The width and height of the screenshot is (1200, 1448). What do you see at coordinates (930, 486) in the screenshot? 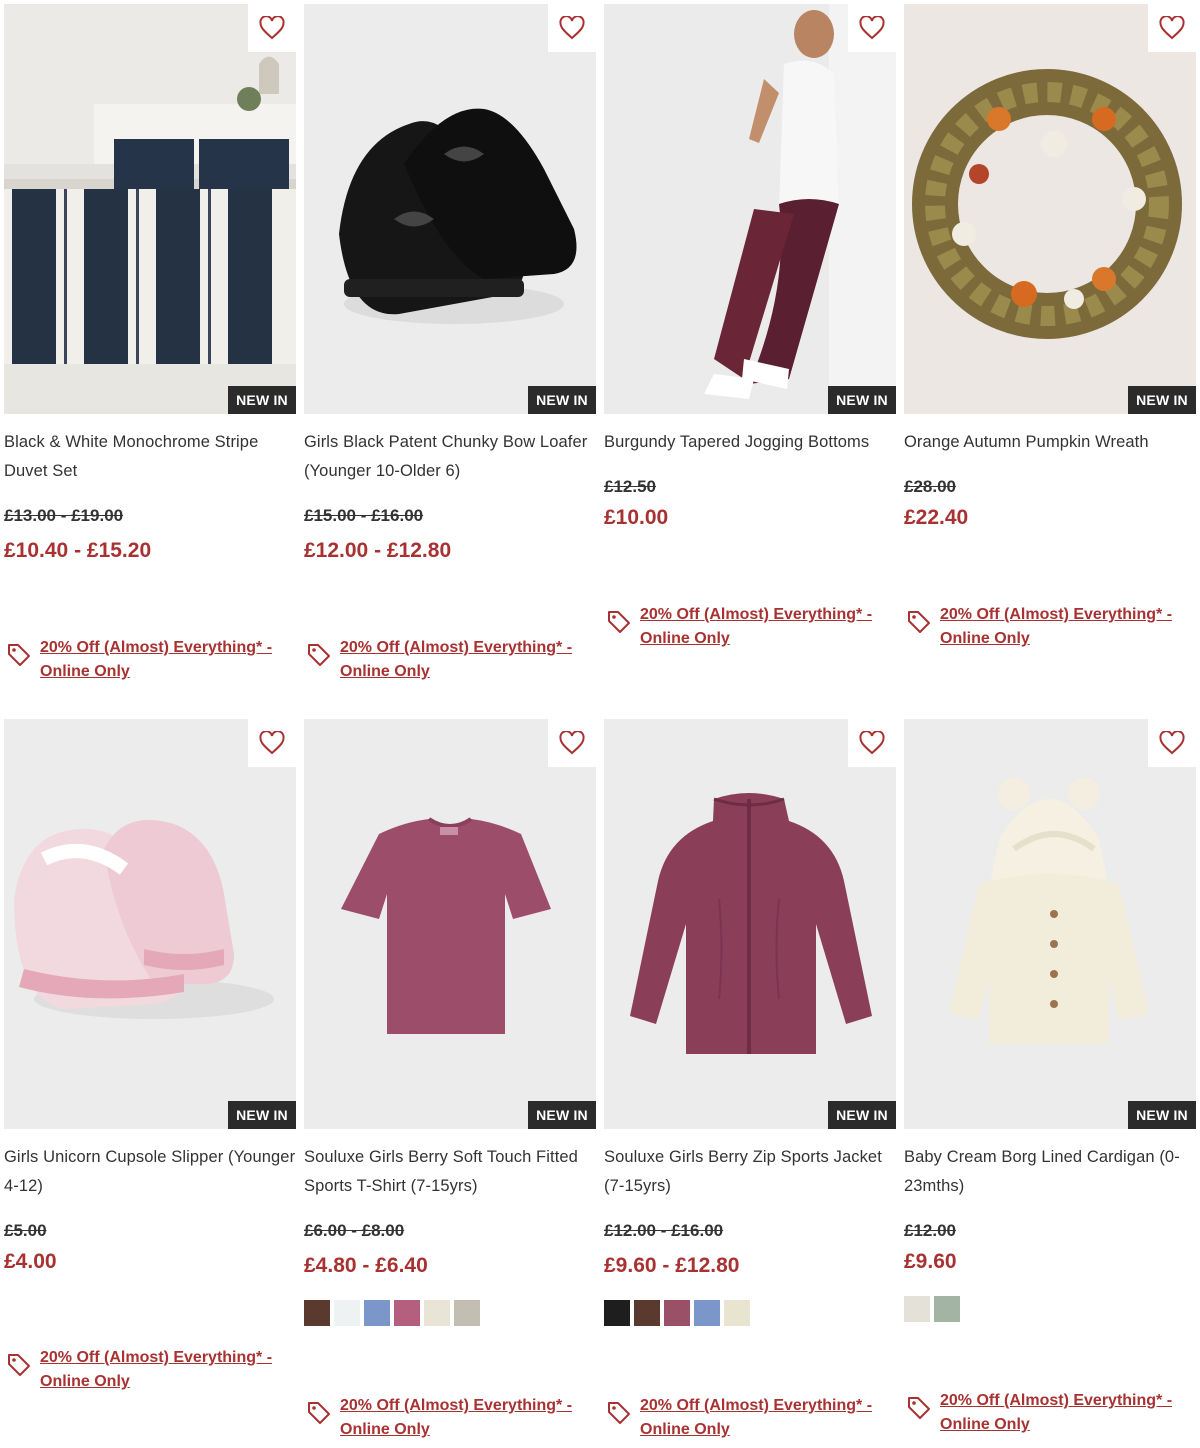
I see `was-price: £28.00` at bounding box center [930, 486].